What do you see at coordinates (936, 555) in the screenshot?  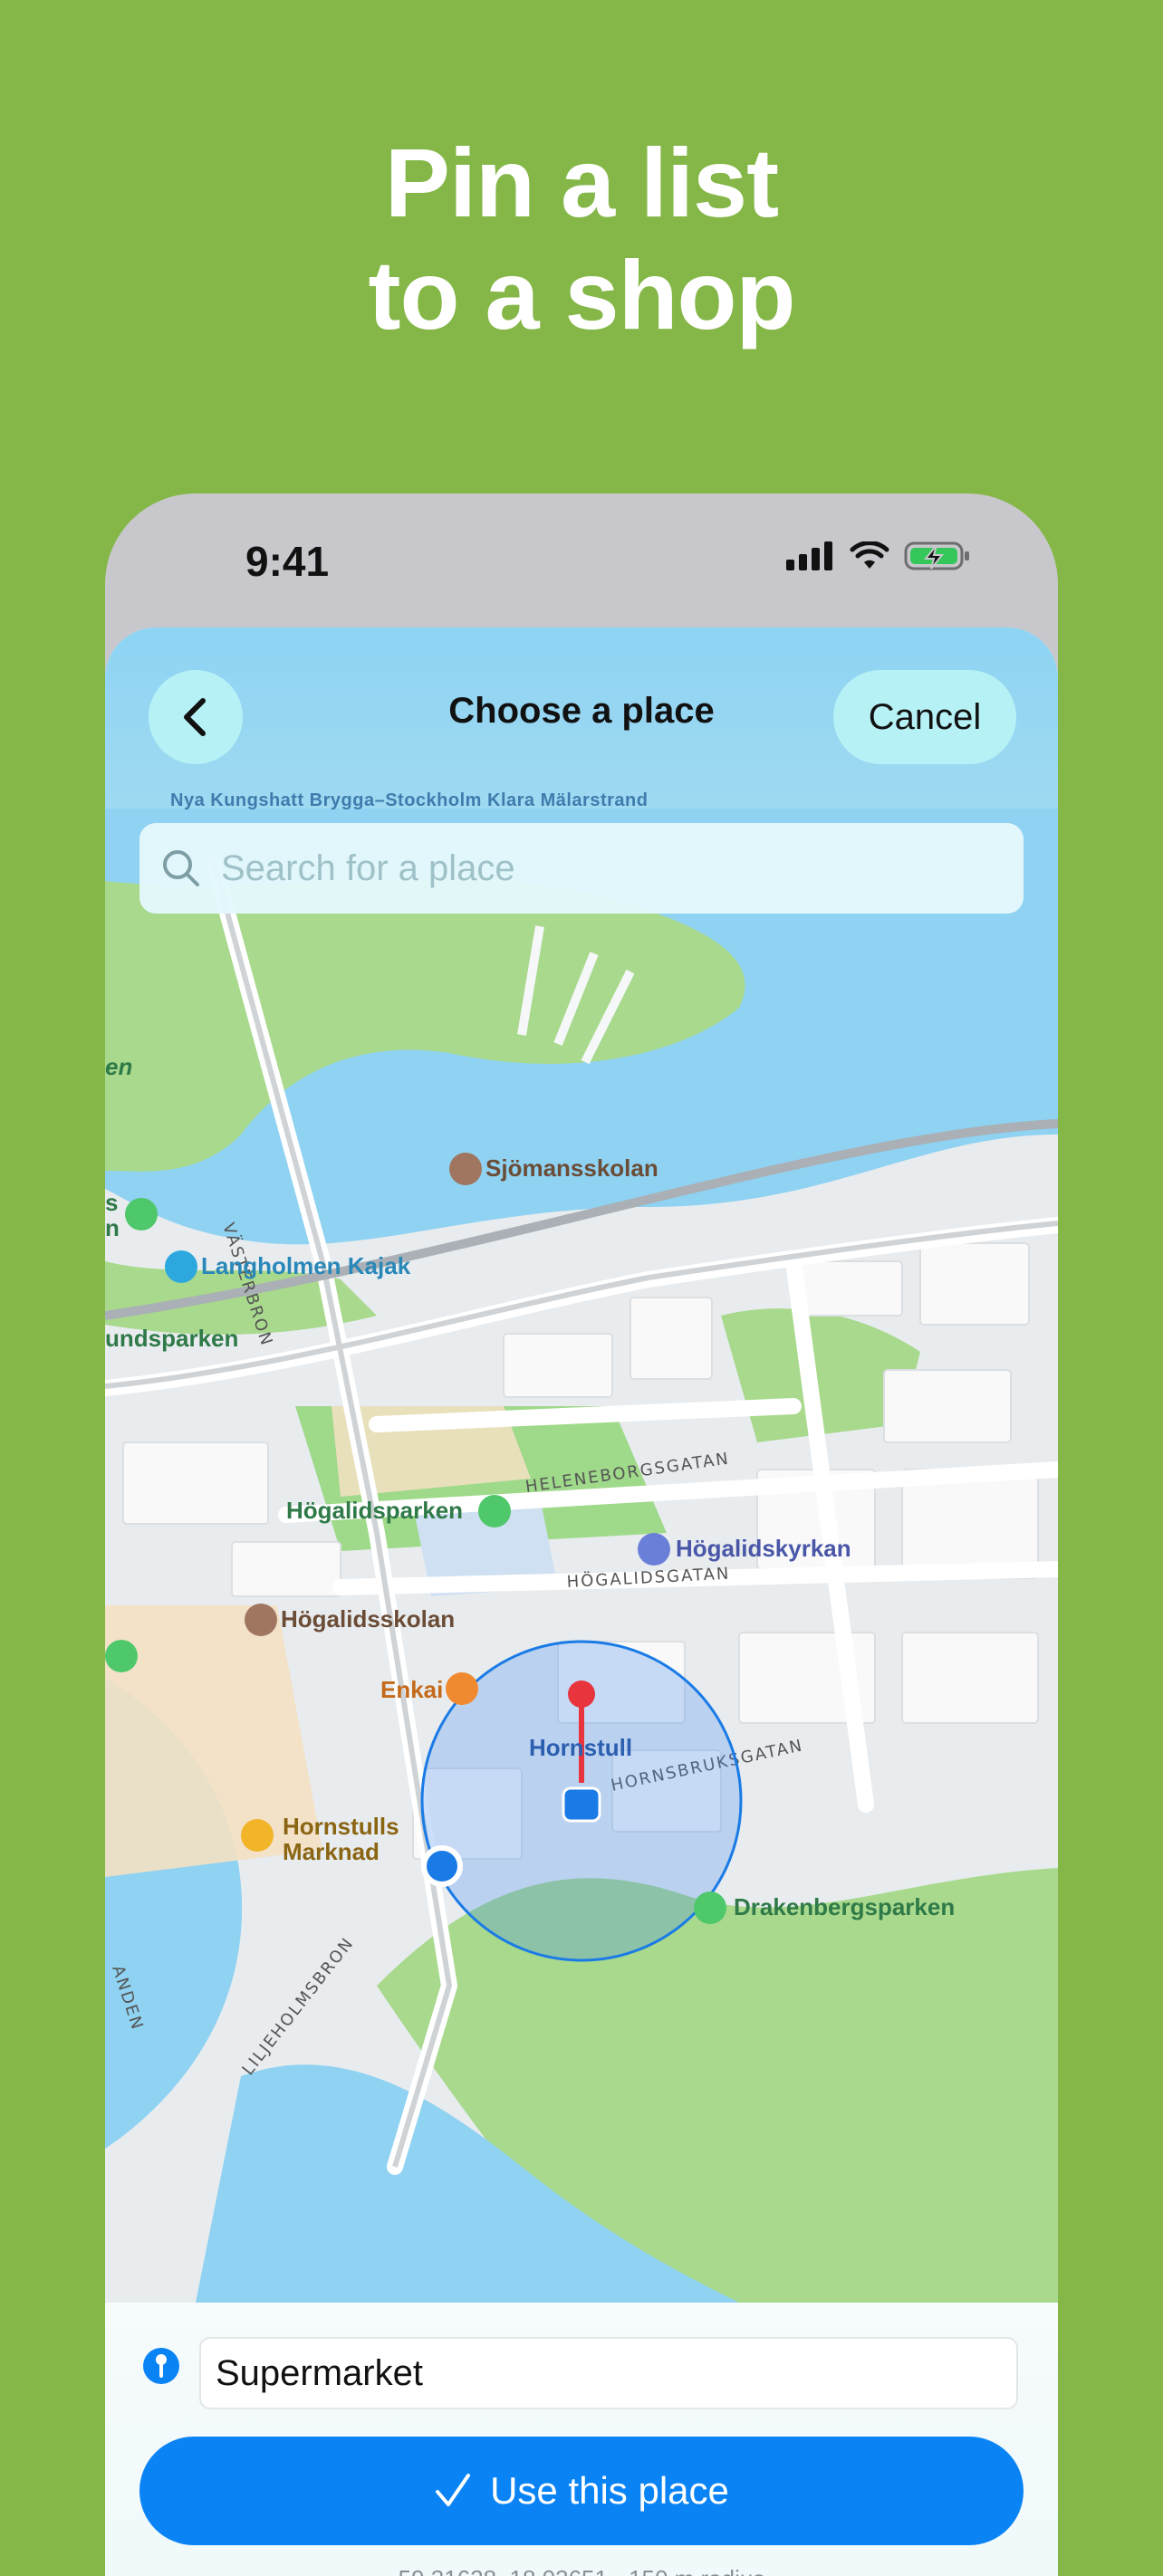 I see `battery-charging-icon` at bounding box center [936, 555].